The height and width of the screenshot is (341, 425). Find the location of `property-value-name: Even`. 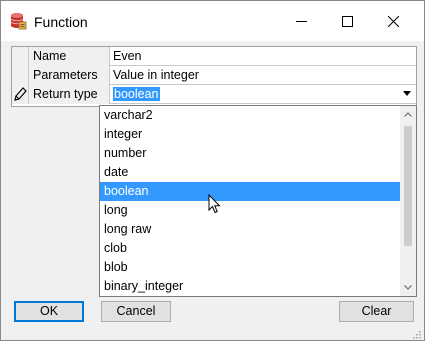

property-value-name: Even is located at coordinates (263, 56).